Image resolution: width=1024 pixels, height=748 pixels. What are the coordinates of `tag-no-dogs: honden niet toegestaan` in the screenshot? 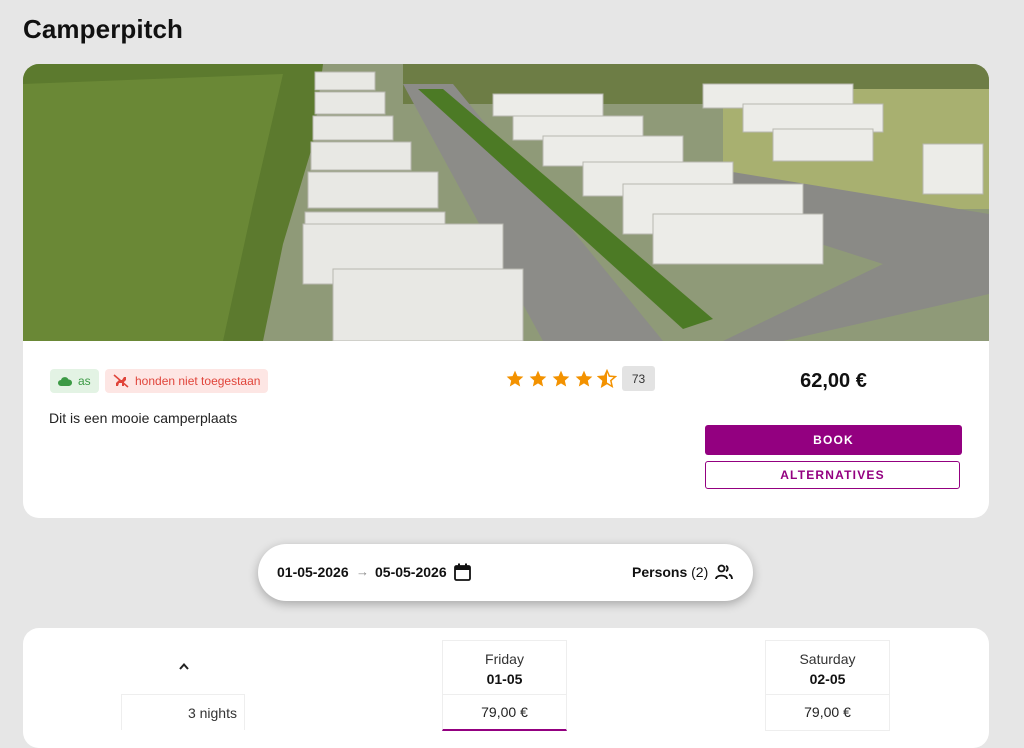 It's located at (187, 381).